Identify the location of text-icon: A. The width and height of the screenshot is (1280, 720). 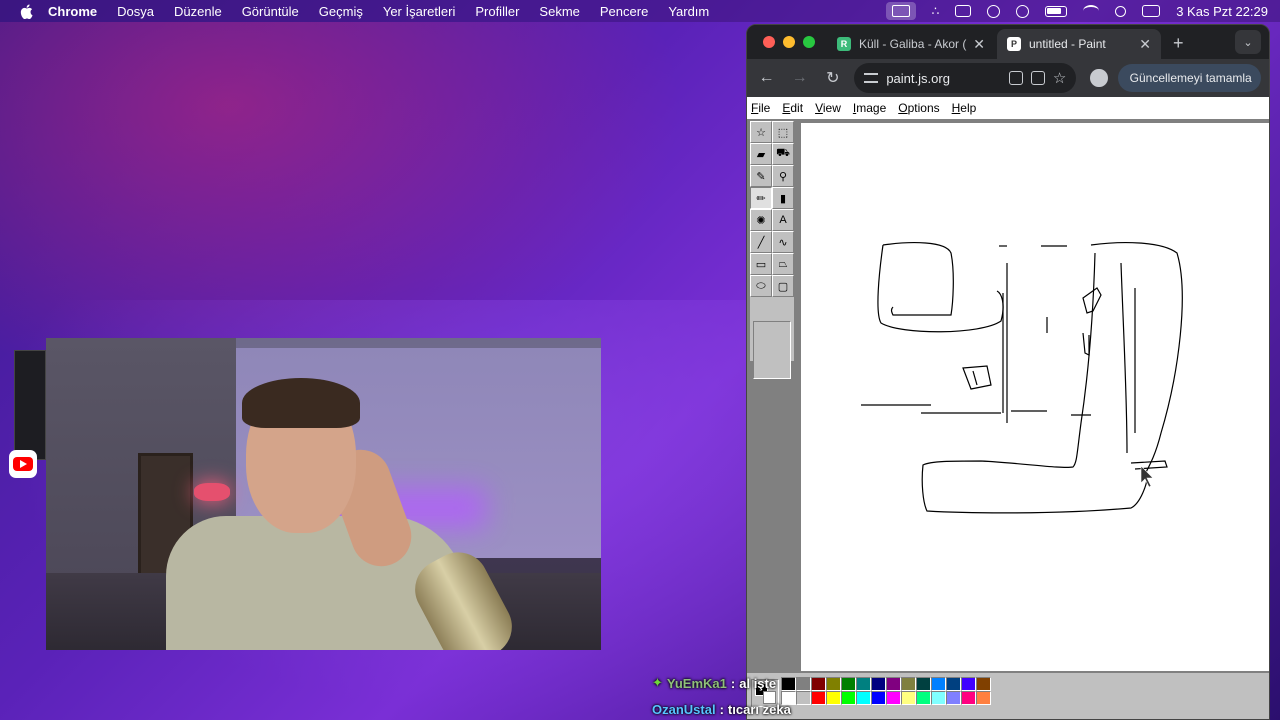
(783, 220).